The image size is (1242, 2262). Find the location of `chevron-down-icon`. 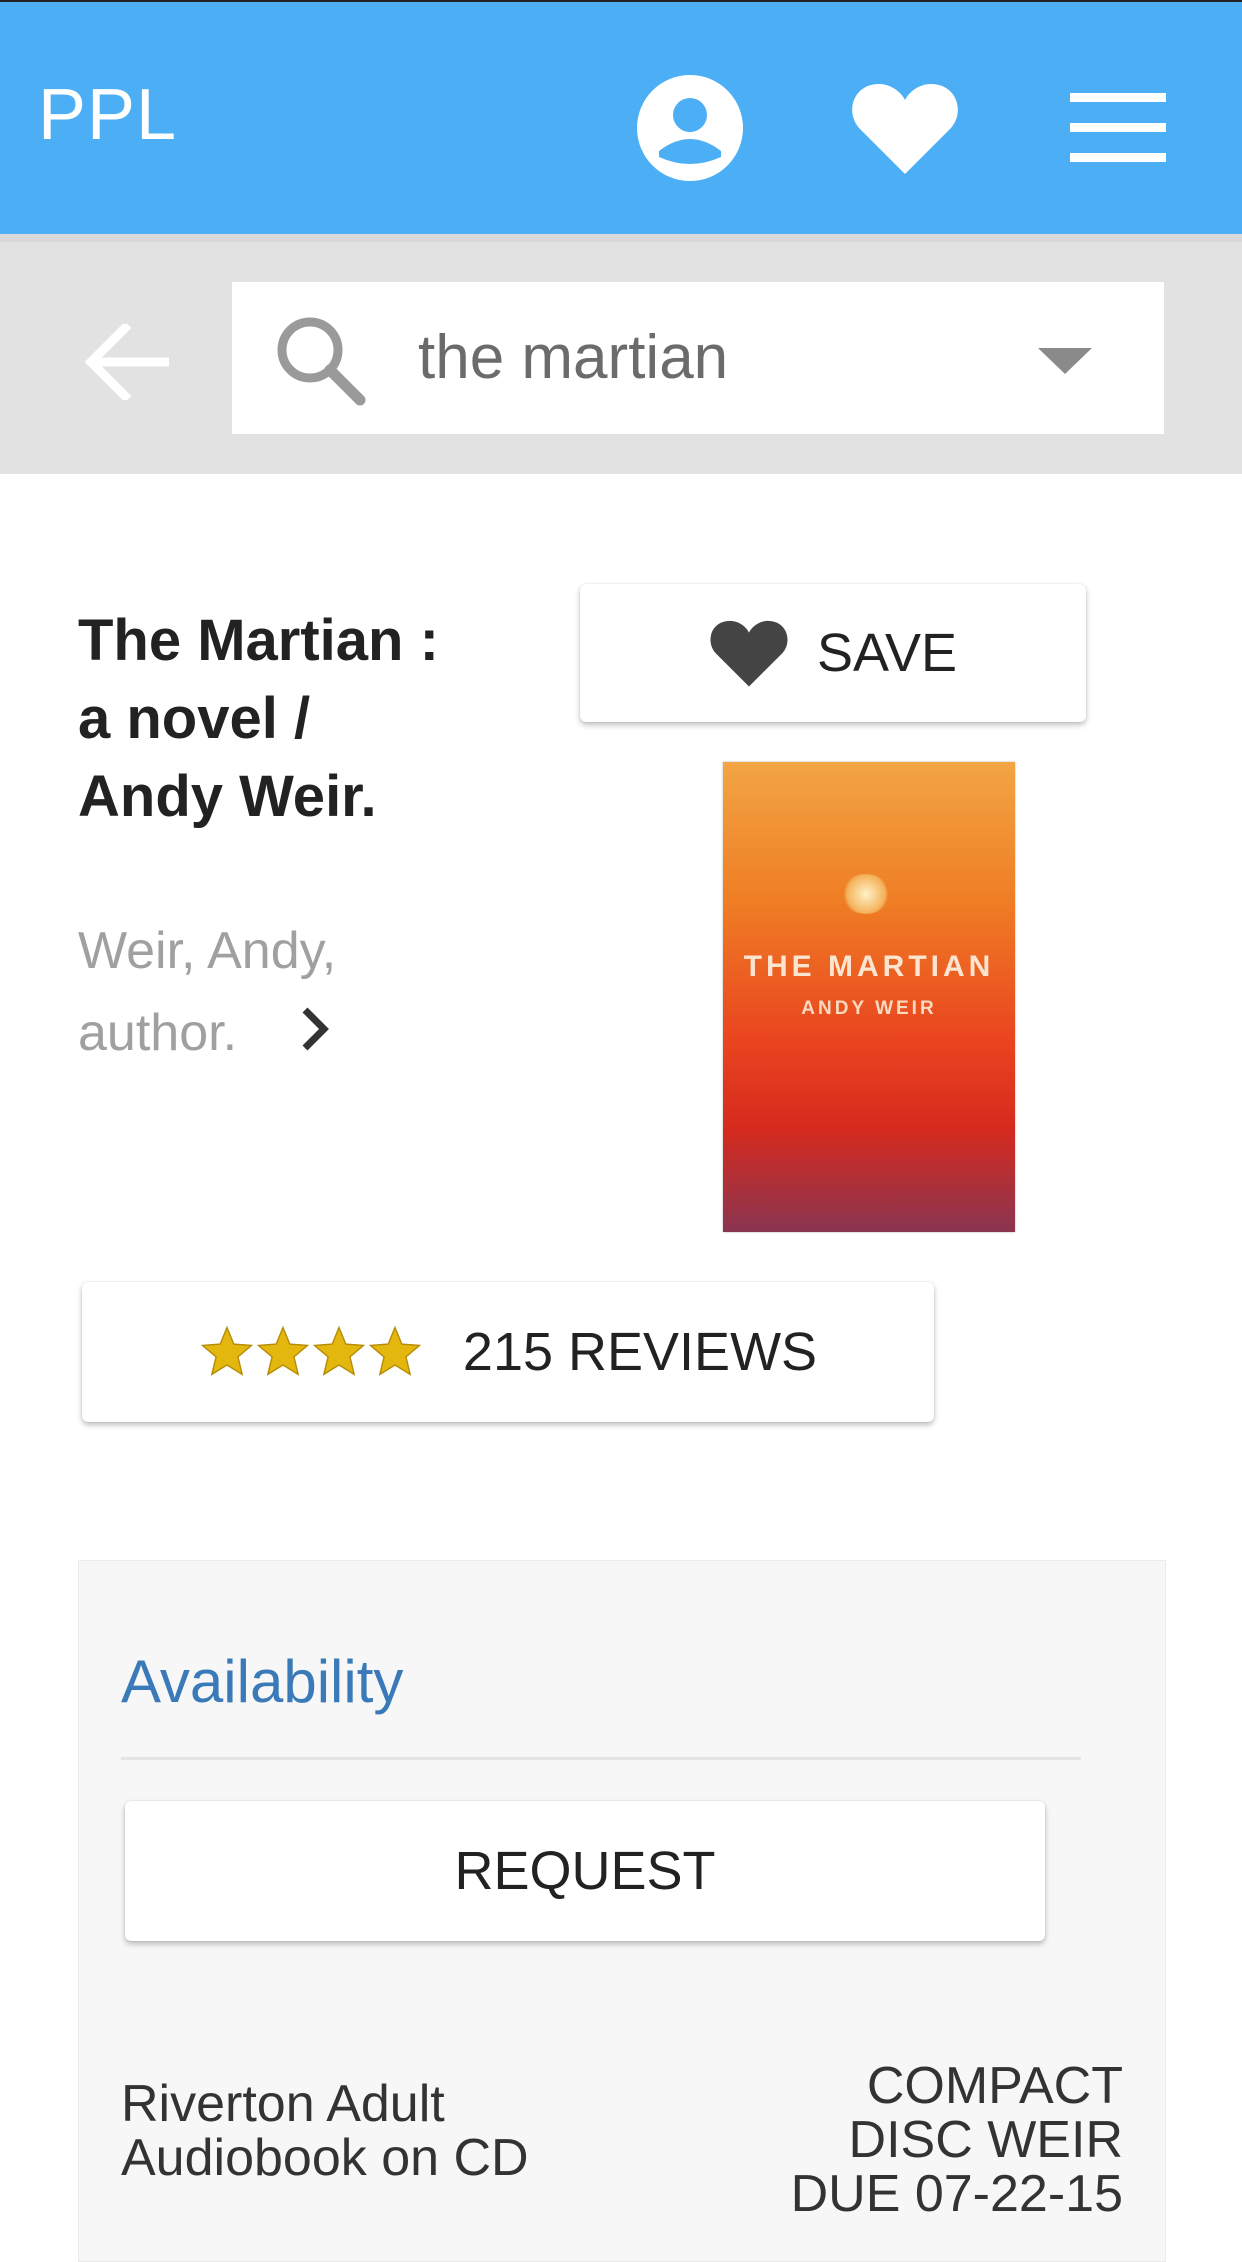

chevron-down-icon is located at coordinates (1065, 361).